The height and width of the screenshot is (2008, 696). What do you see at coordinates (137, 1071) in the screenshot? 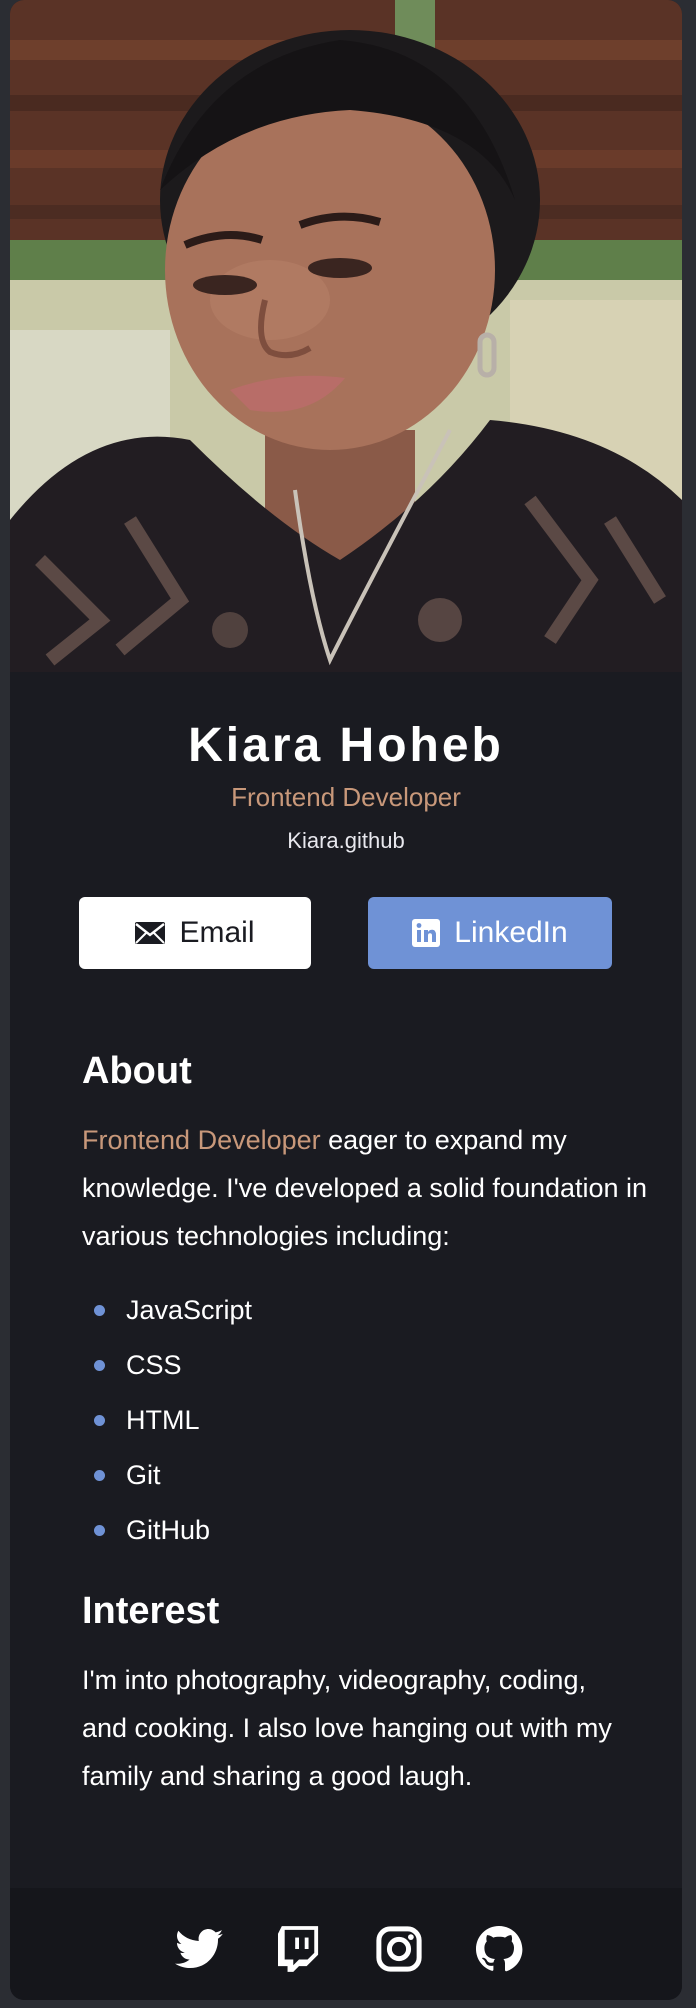
I see `about-heading: About` at bounding box center [137, 1071].